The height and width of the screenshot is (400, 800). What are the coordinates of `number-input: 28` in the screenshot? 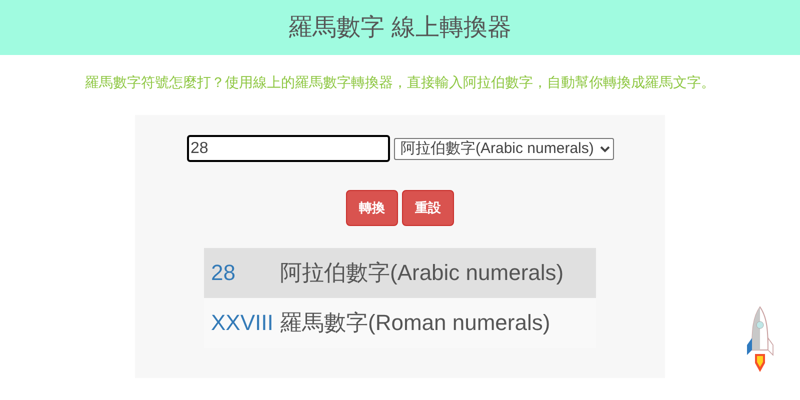 It's located at (288, 148).